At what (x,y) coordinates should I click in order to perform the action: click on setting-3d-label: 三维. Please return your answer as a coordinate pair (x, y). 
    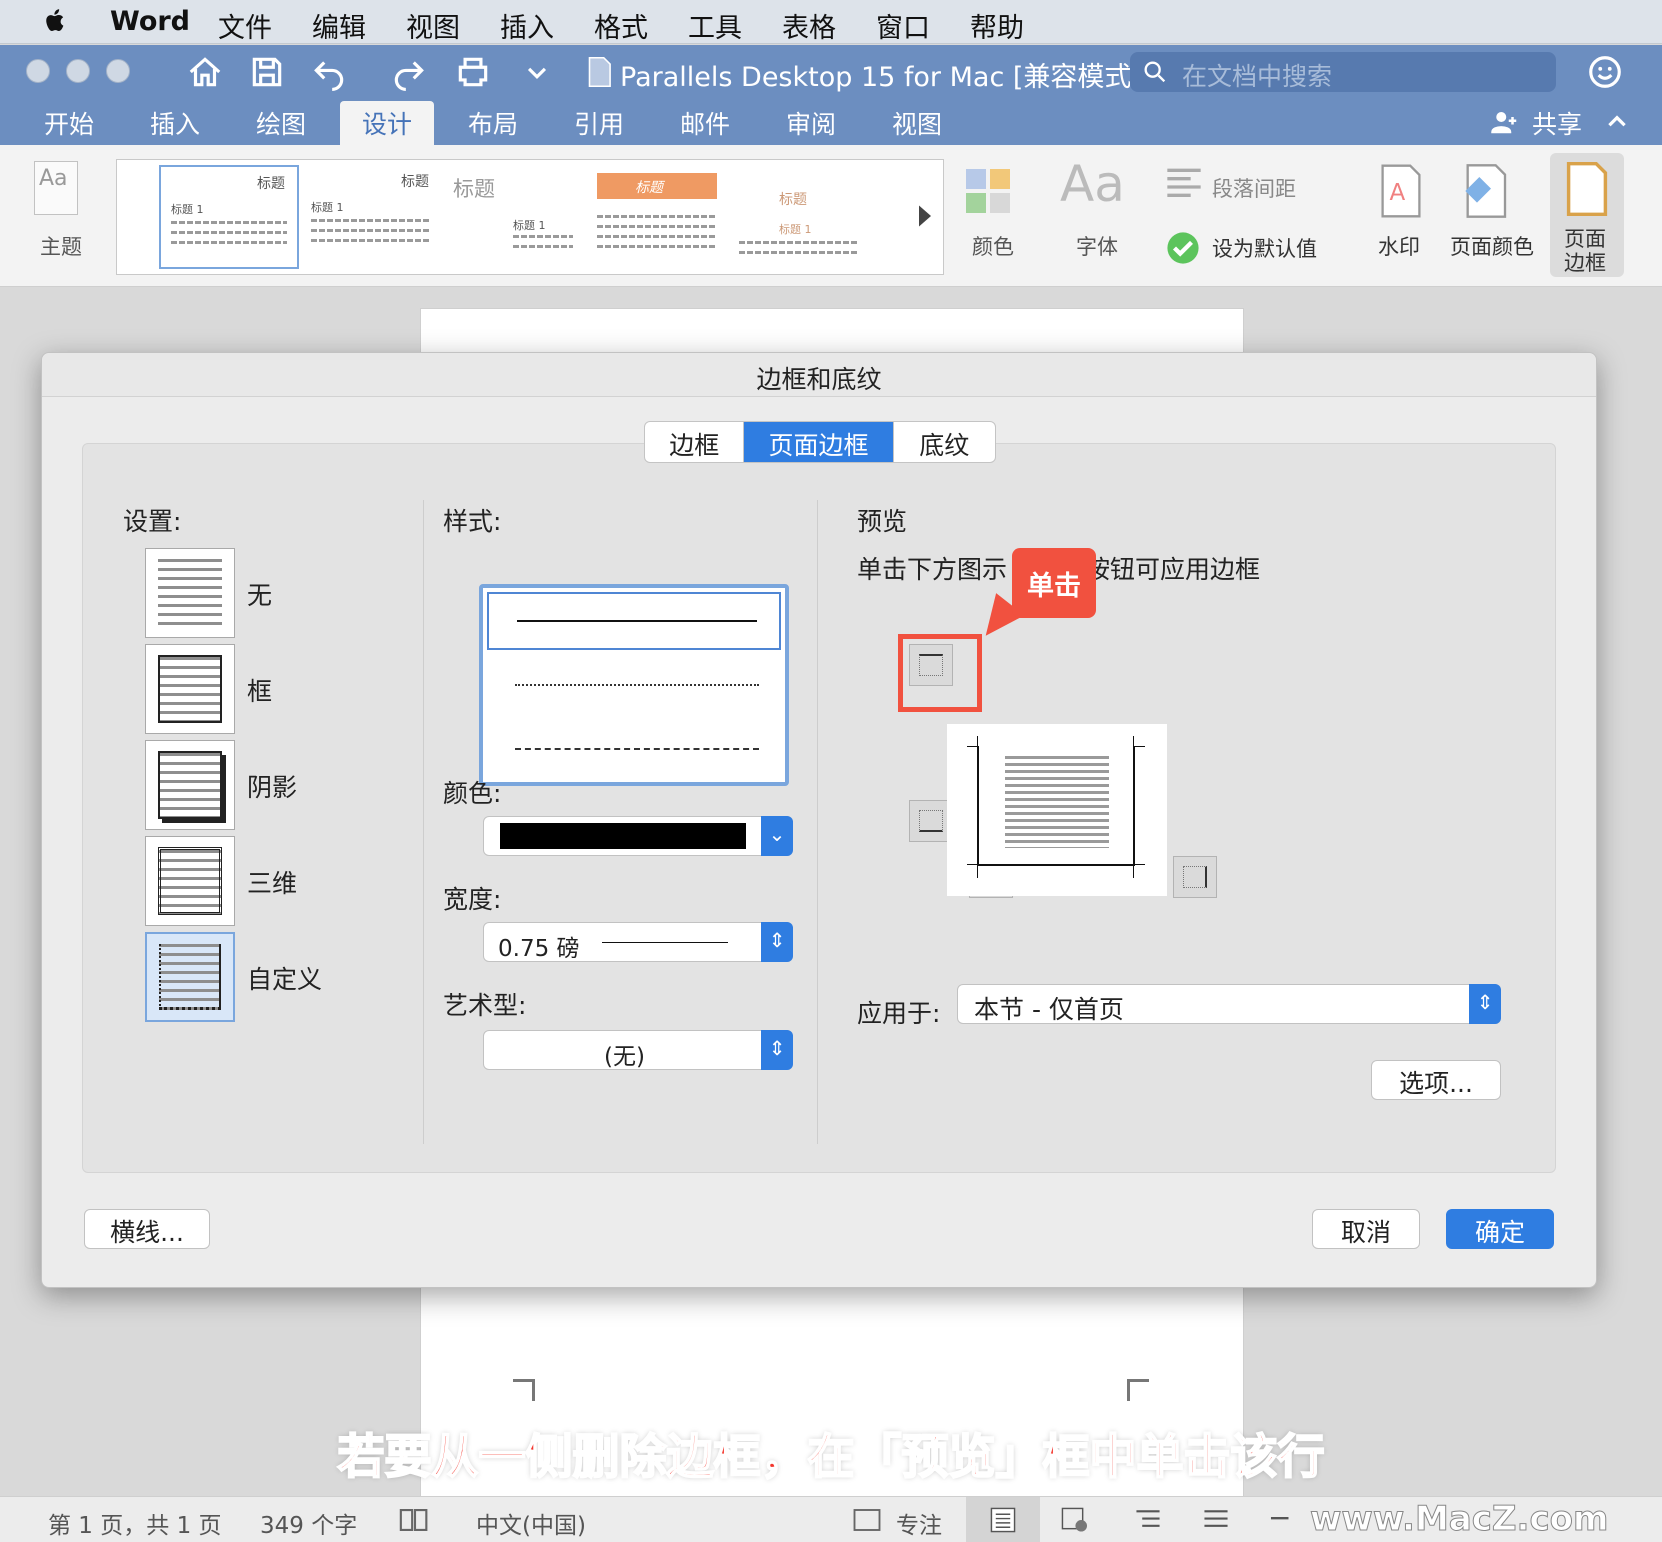
    Looking at the image, I should click on (272, 882).